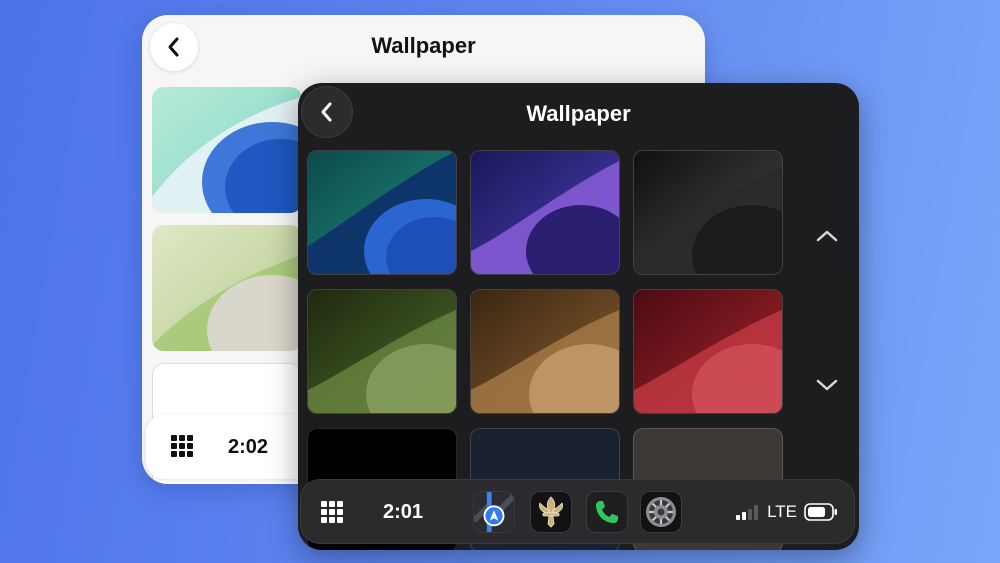 The width and height of the screenshot is (1000, 563). I want to click on wallpaper-tile-bronze, so click(545, 351).